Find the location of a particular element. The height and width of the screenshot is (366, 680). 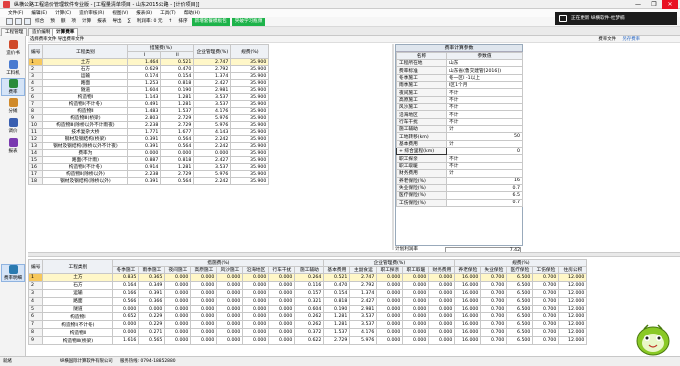

category-cell: 石方 is located at coordinates (85, 69).